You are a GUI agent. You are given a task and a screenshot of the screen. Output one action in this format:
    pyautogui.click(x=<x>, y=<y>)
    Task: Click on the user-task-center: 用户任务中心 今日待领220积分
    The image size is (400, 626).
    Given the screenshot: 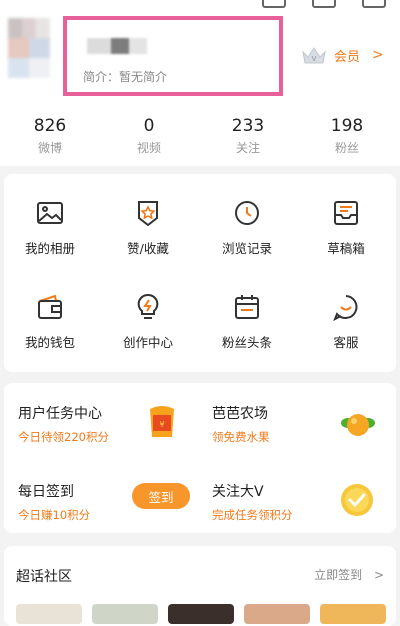 What is the action you would take?
    pyautogui.click(x=63, y=424)
    